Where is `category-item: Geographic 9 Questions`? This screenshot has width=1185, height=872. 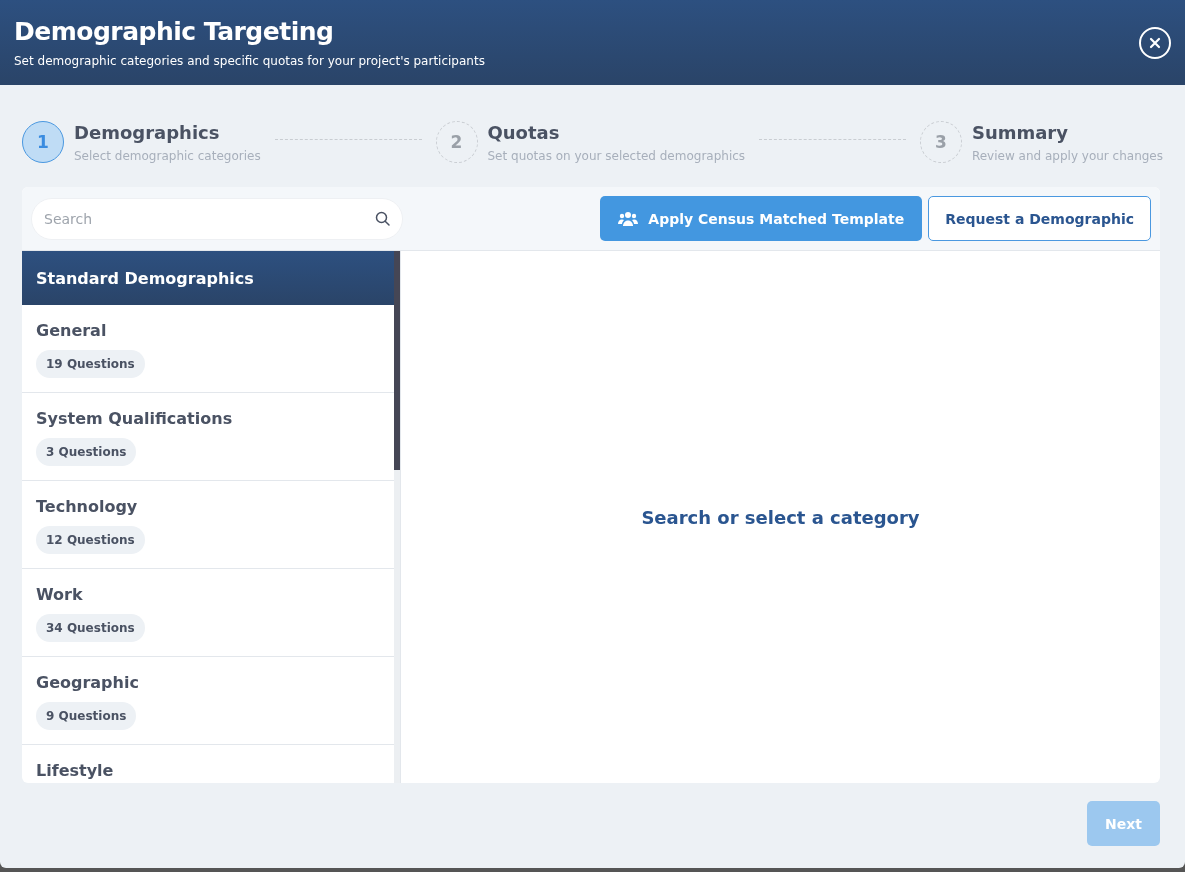
category-item: Geographic 9 Questions is located at coordinates (208, 701).